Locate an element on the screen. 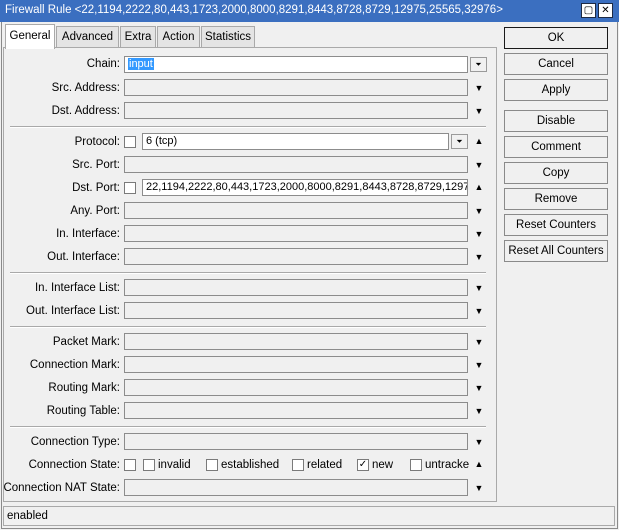  connection-state-negate-checkbox is located at coordinates (130, 465).